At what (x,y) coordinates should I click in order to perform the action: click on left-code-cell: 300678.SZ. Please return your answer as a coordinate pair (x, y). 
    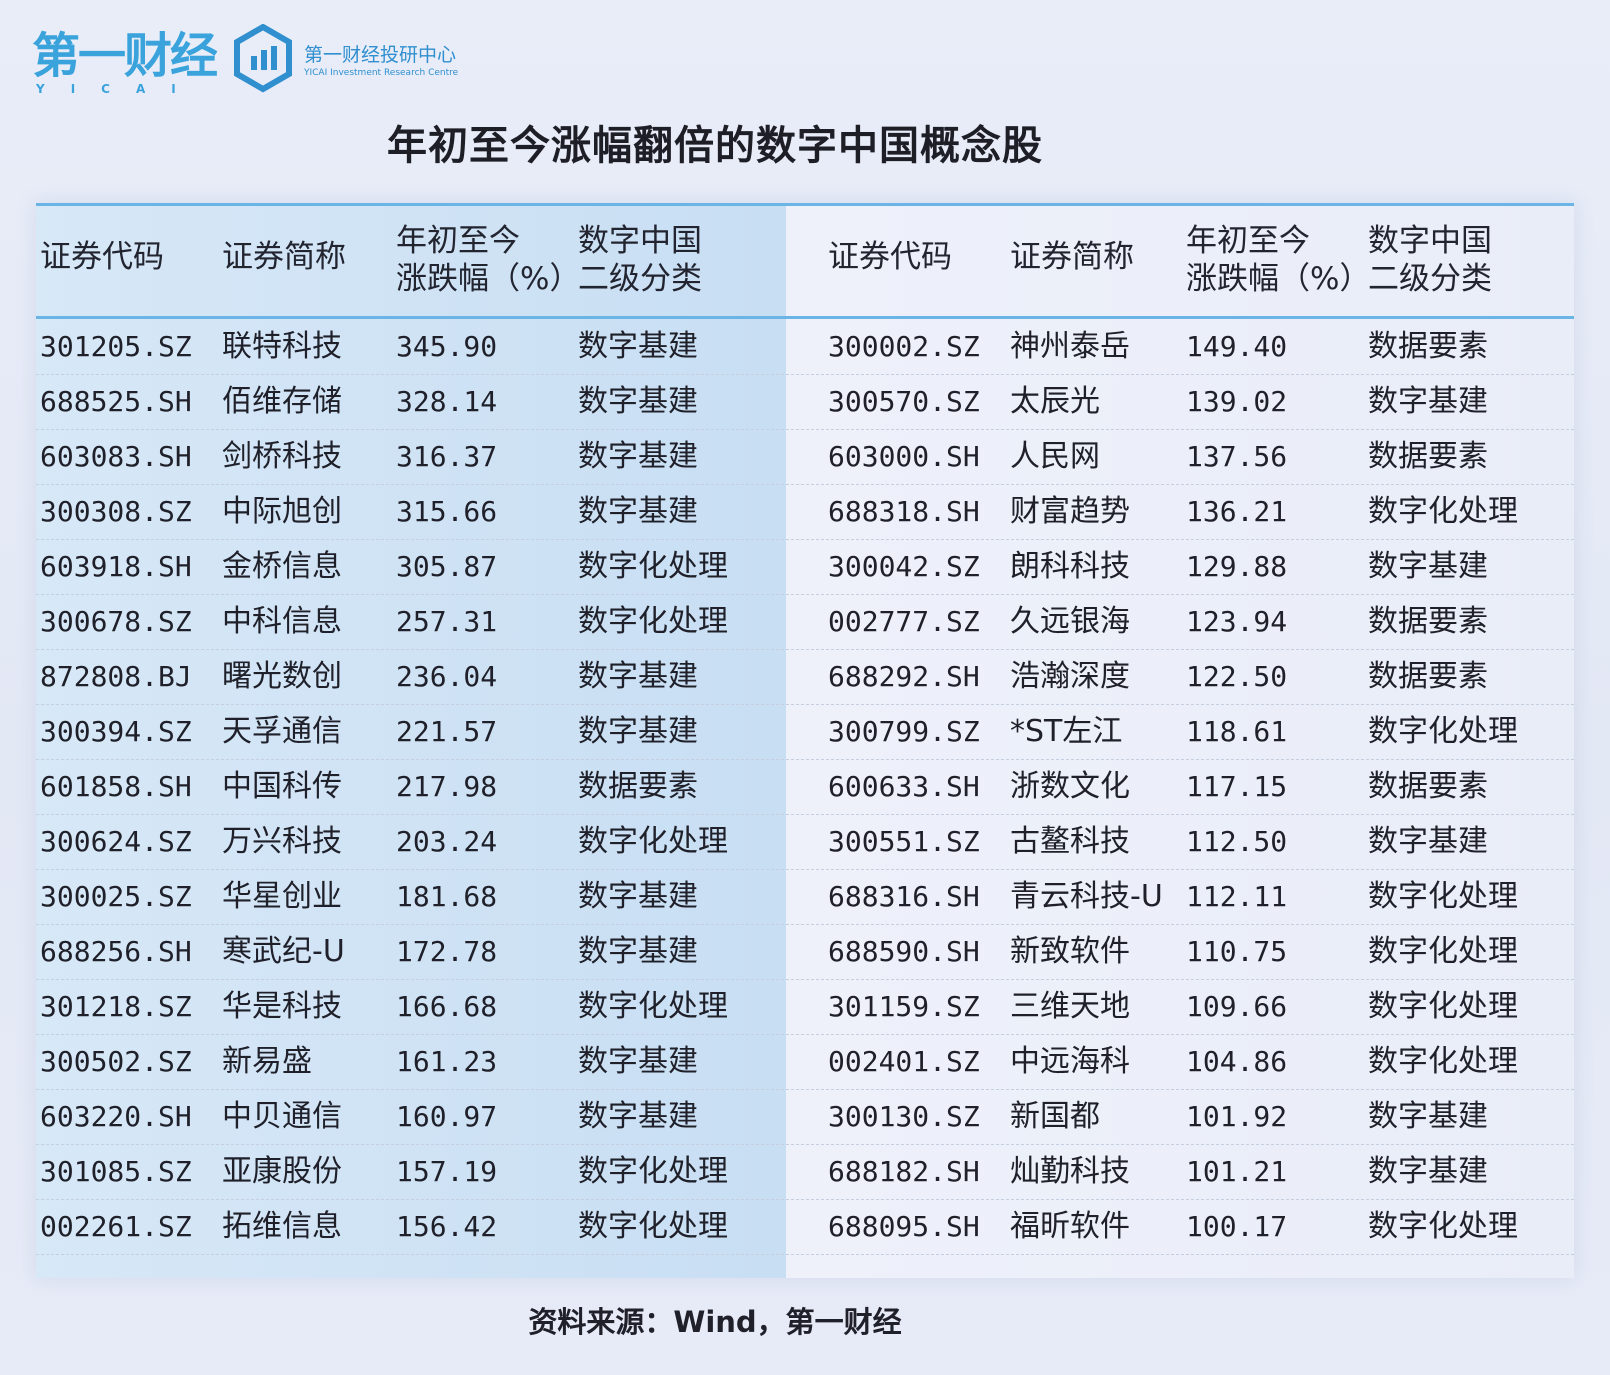
    Looking at the image, I should click on (116, 621).